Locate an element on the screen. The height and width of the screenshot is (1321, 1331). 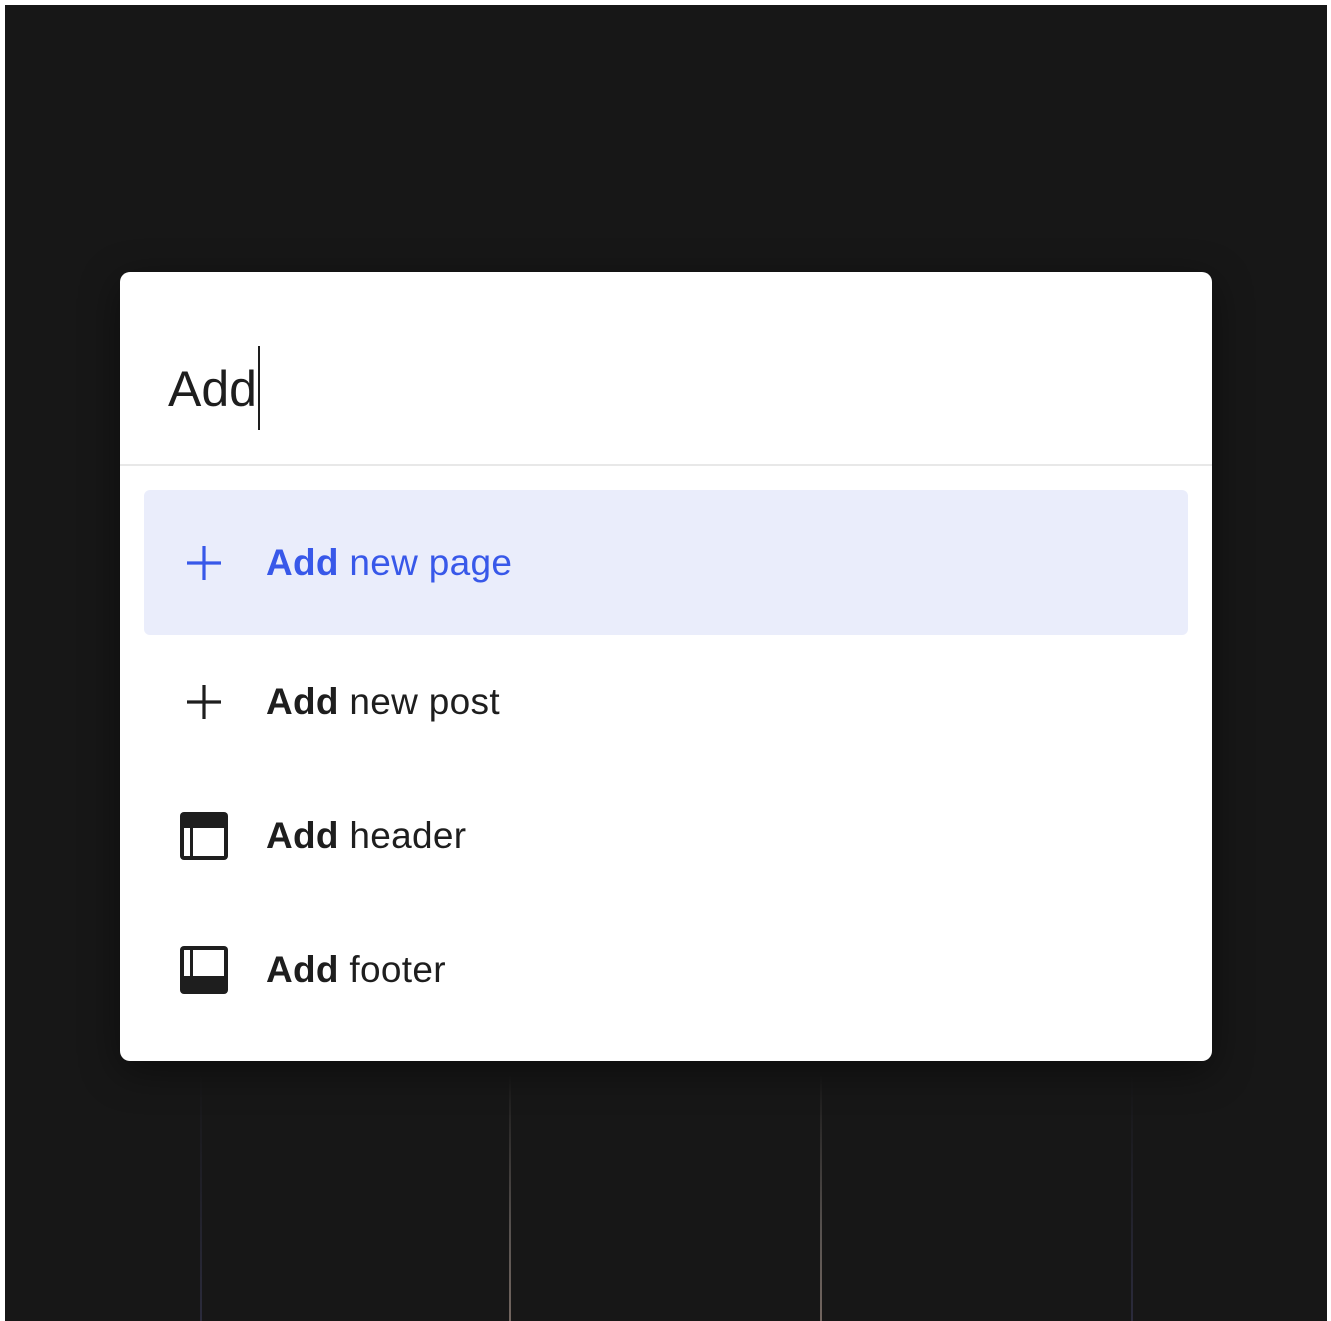
result-label: Add footer is located at coordinates (356, 970).